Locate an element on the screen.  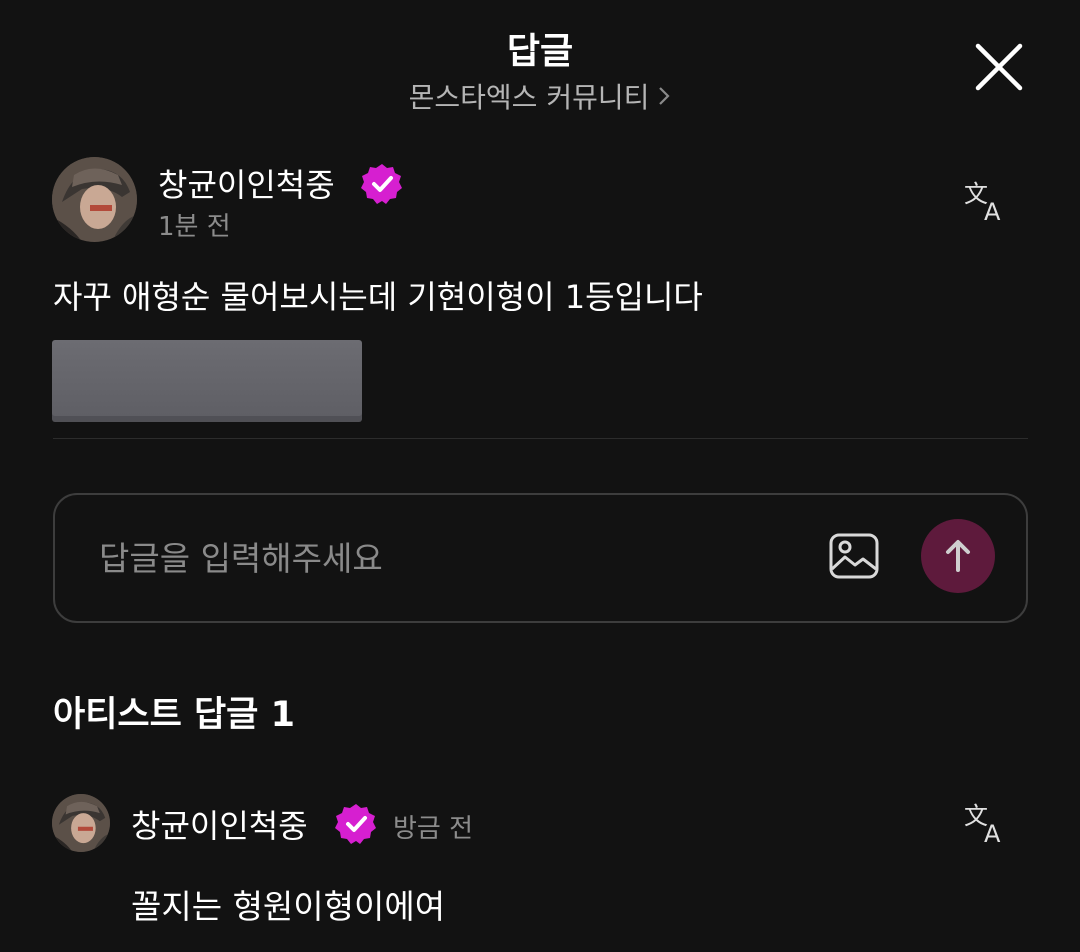
community-name: 몬스타엑스 커뮤니티 is located at coordinates (529, 97).